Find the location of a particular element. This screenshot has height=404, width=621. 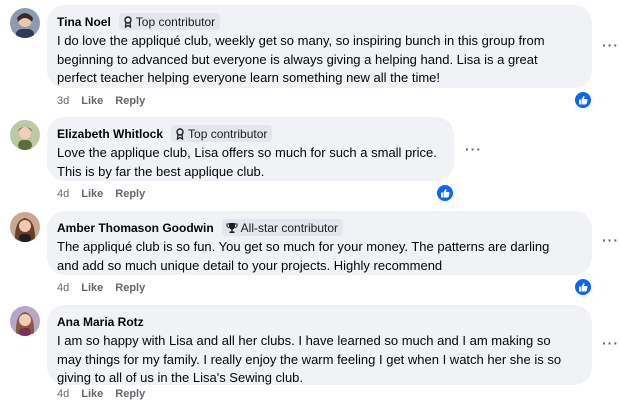

contributor-badge: All-star contributor is located at coordinates (282, 227).